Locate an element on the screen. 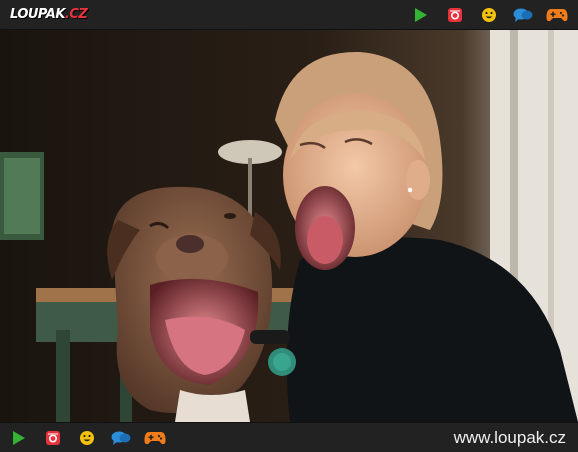 The height and width of the screenshot is (452, 578). logo-text: LOUPAK is located at coordinates (37, 14).